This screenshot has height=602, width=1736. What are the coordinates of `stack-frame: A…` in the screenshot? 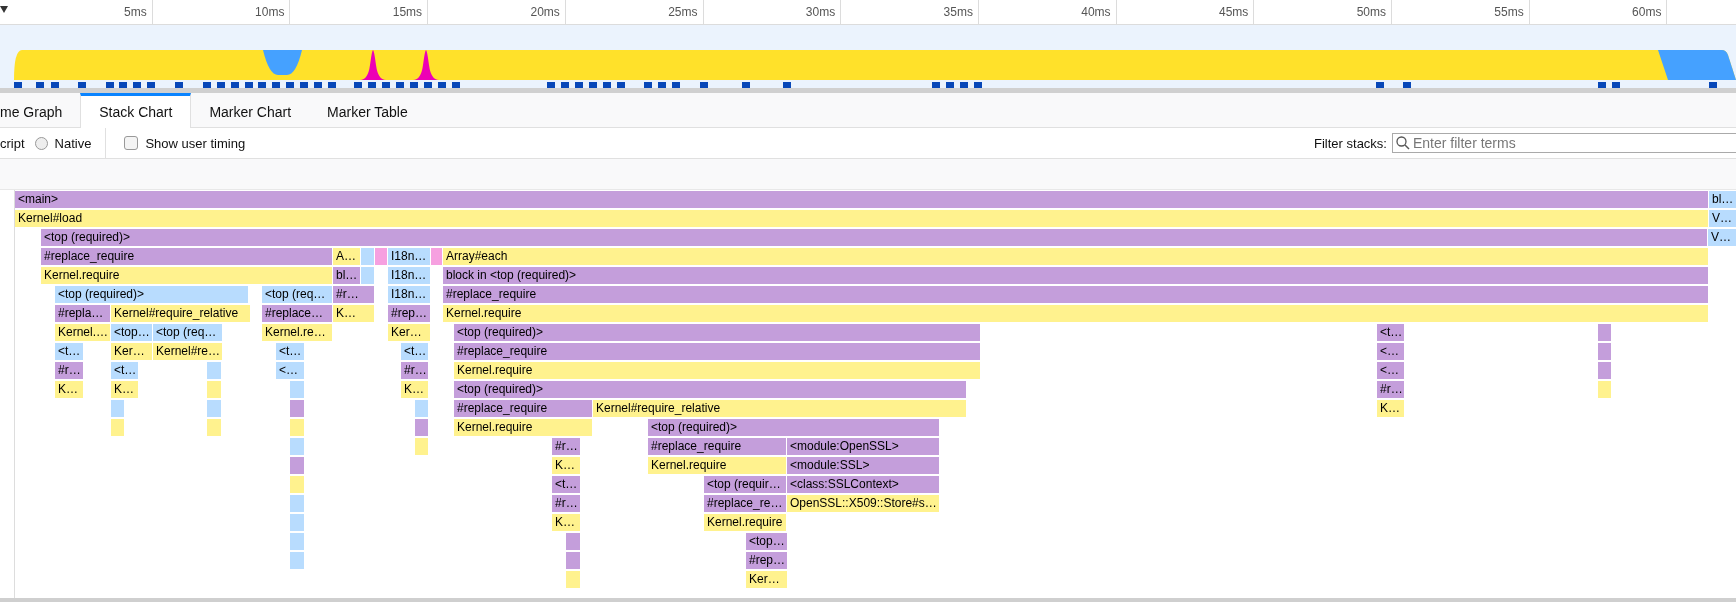 It's located at (346, 256).